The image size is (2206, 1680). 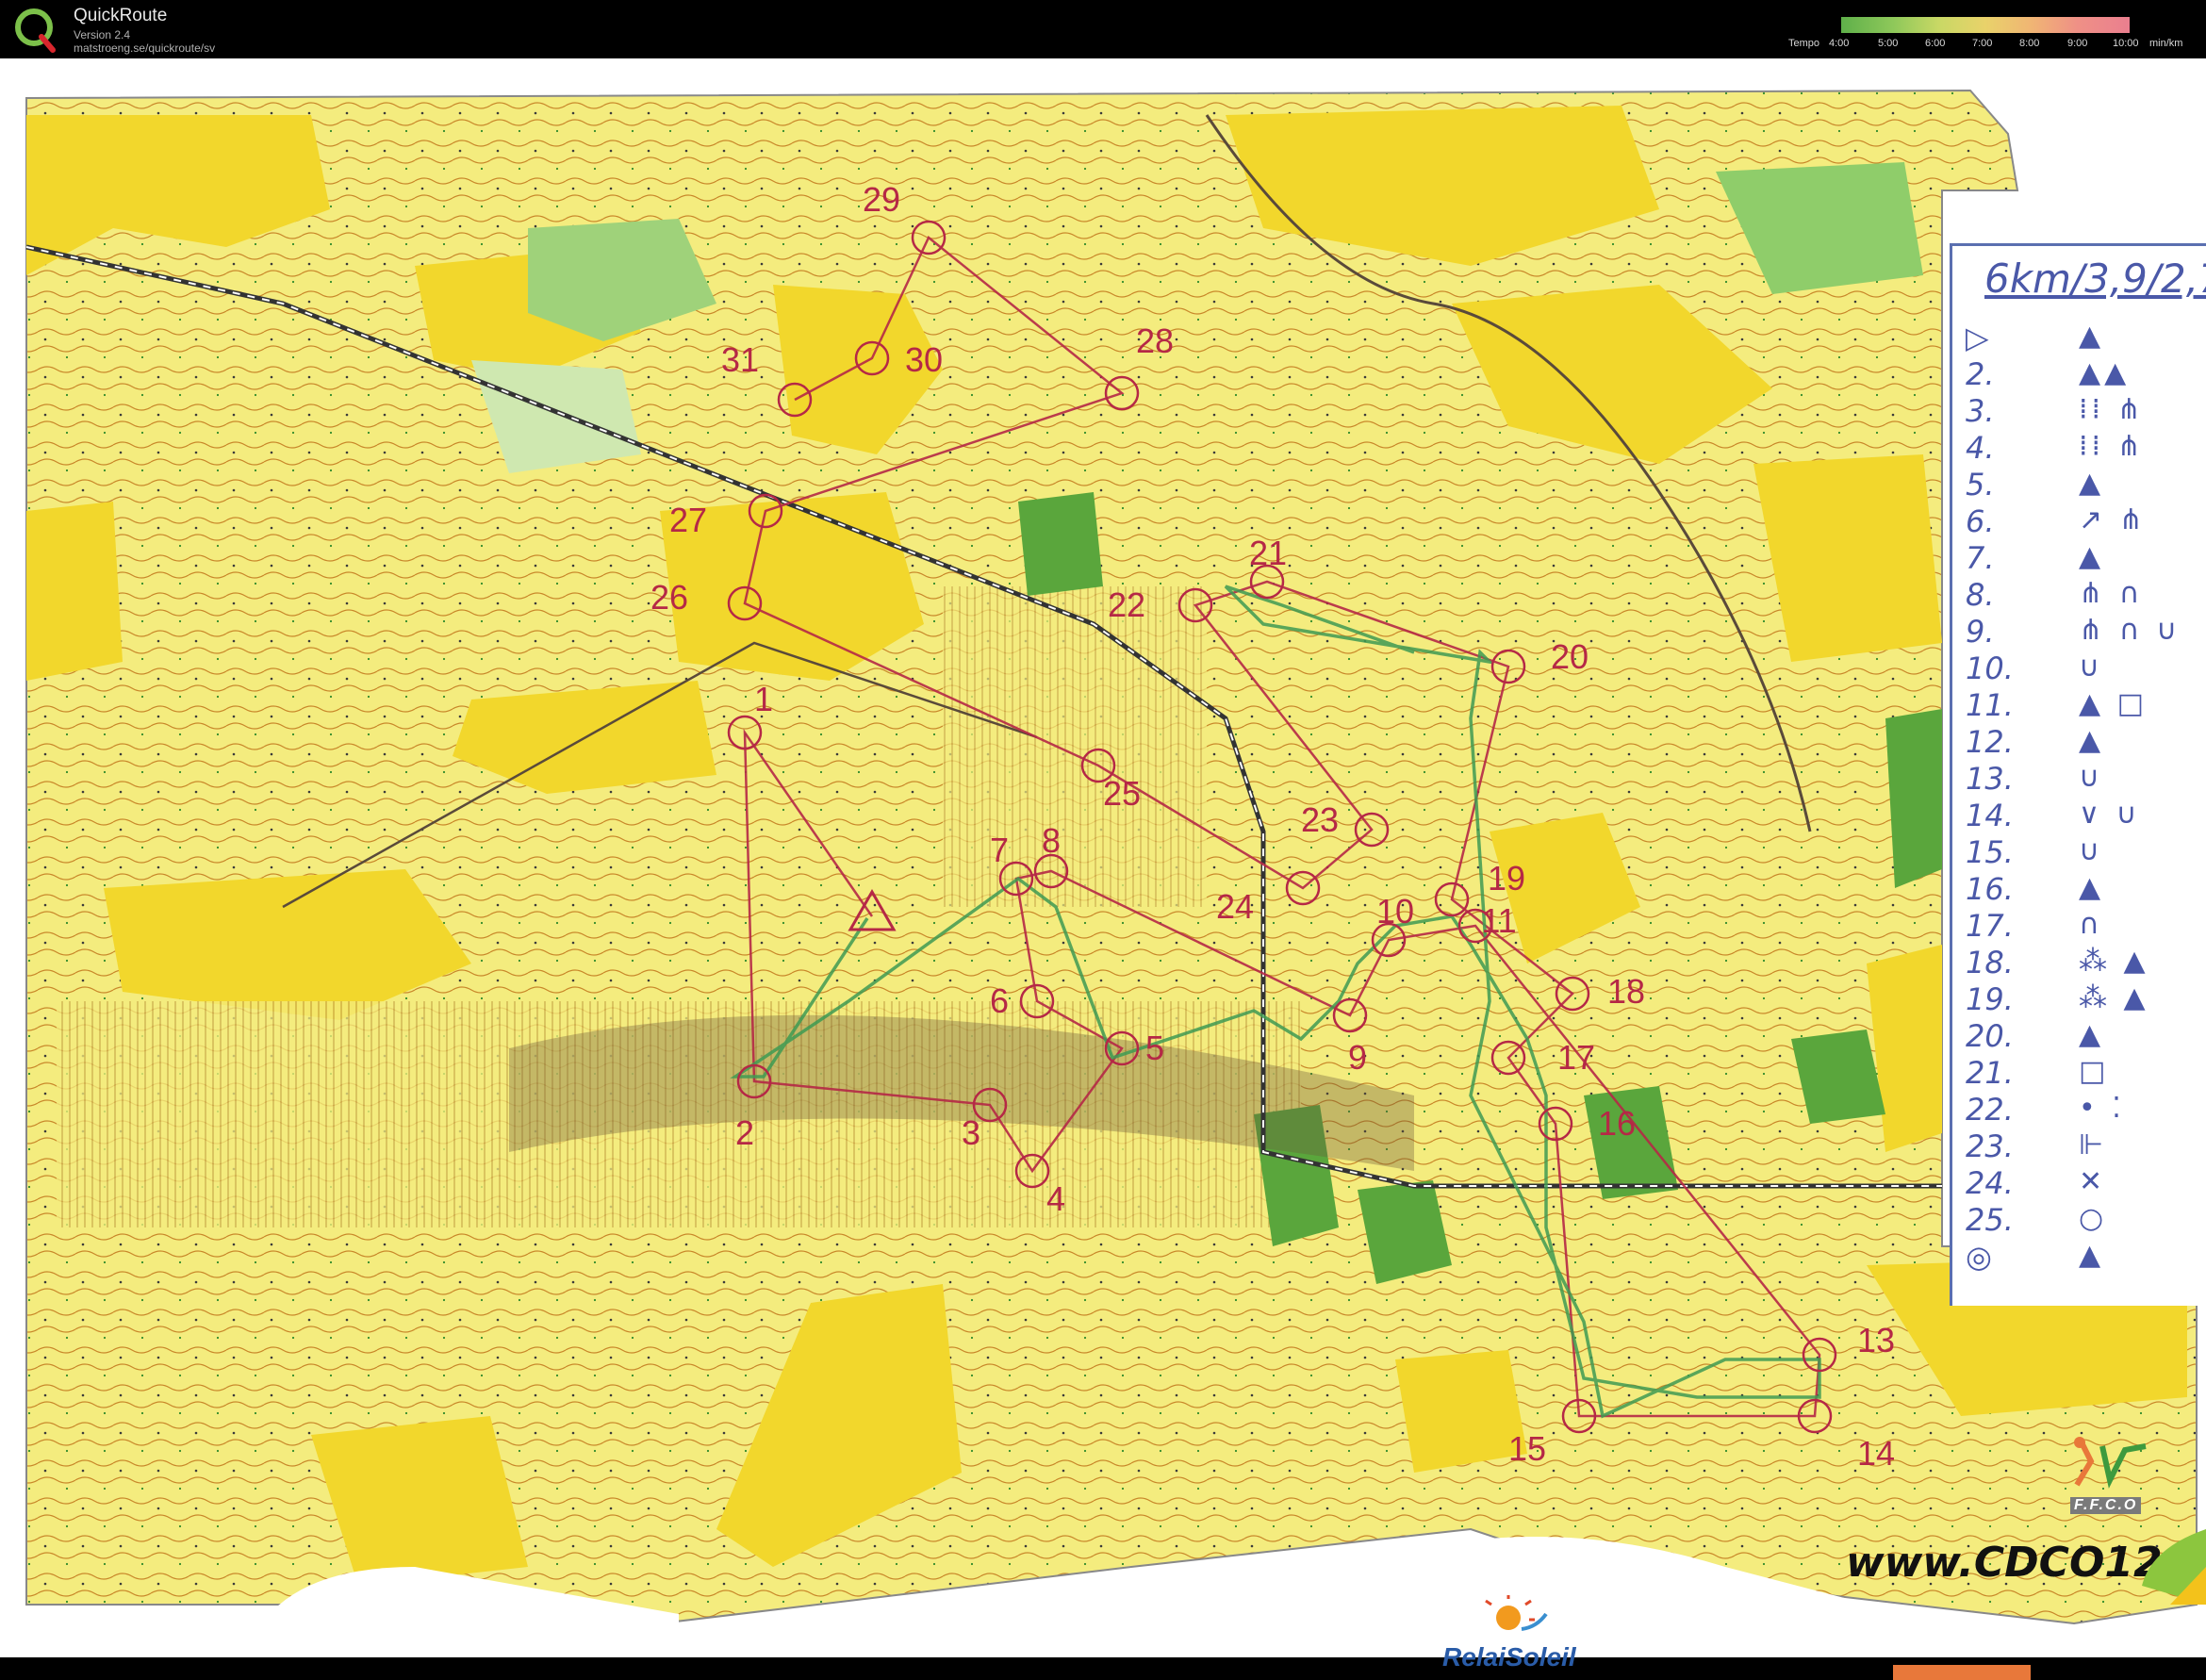 I want to click on orange-strip, so click(x=1962, y=1672).